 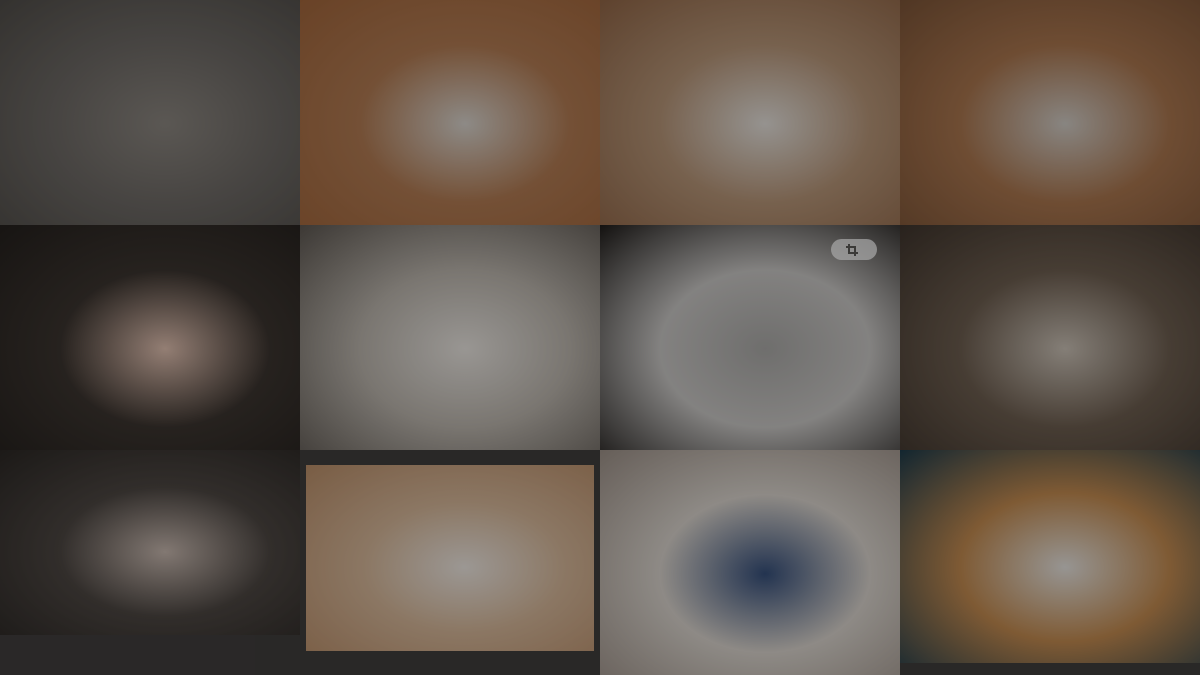 What do you see at coordinates (150, 112) in the screenshot?
I see `cat-photo-calico-on-rug` at bounding box center [150, 112].